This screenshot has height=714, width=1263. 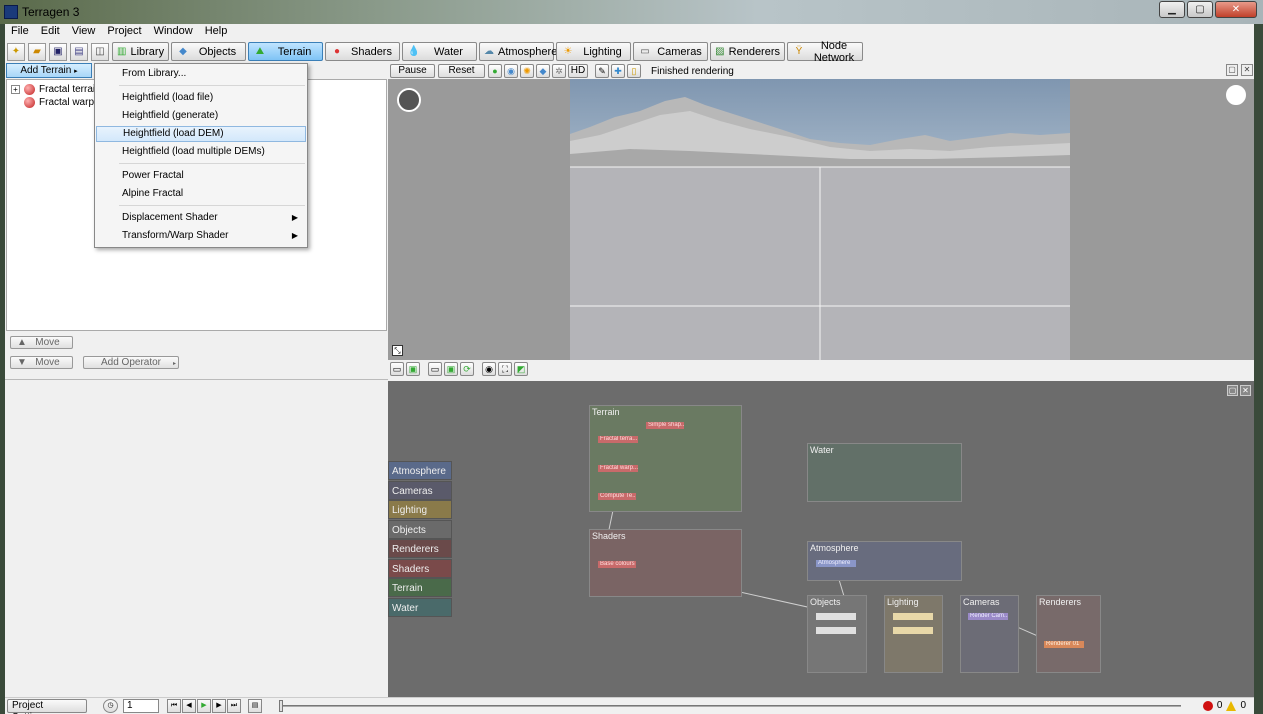 What do you see at coordinates (578, 71) in the screenshot?
I see `hd-button: HD` at bounding box center [578, 71].